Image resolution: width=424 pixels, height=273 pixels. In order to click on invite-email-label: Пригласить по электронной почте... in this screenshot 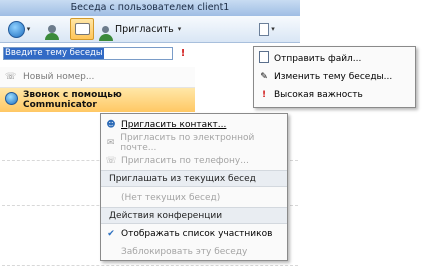, I will do `click(187, 142)`.